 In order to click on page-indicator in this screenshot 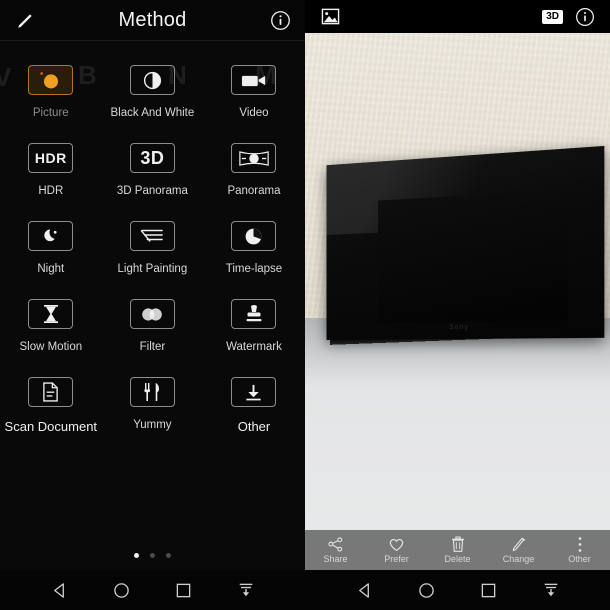, I will do `click(152, 555)`.